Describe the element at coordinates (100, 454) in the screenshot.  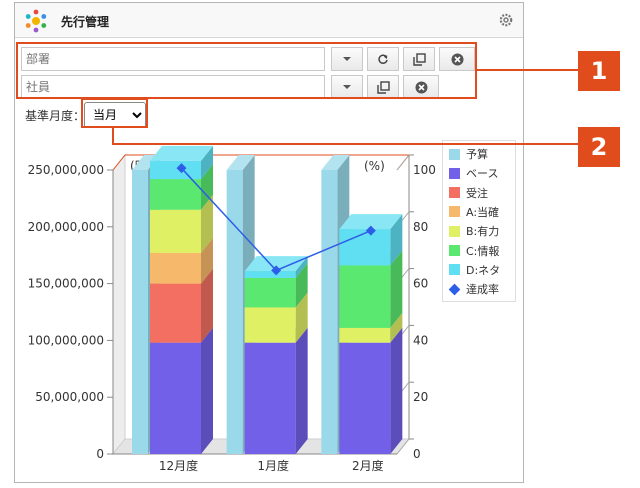
I see `left-axis-tick-label: 0` at that location.